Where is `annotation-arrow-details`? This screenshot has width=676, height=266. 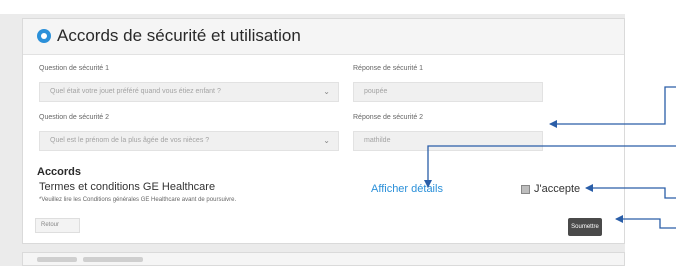
annotation-arrow-details is located at coordinates (550, 166).